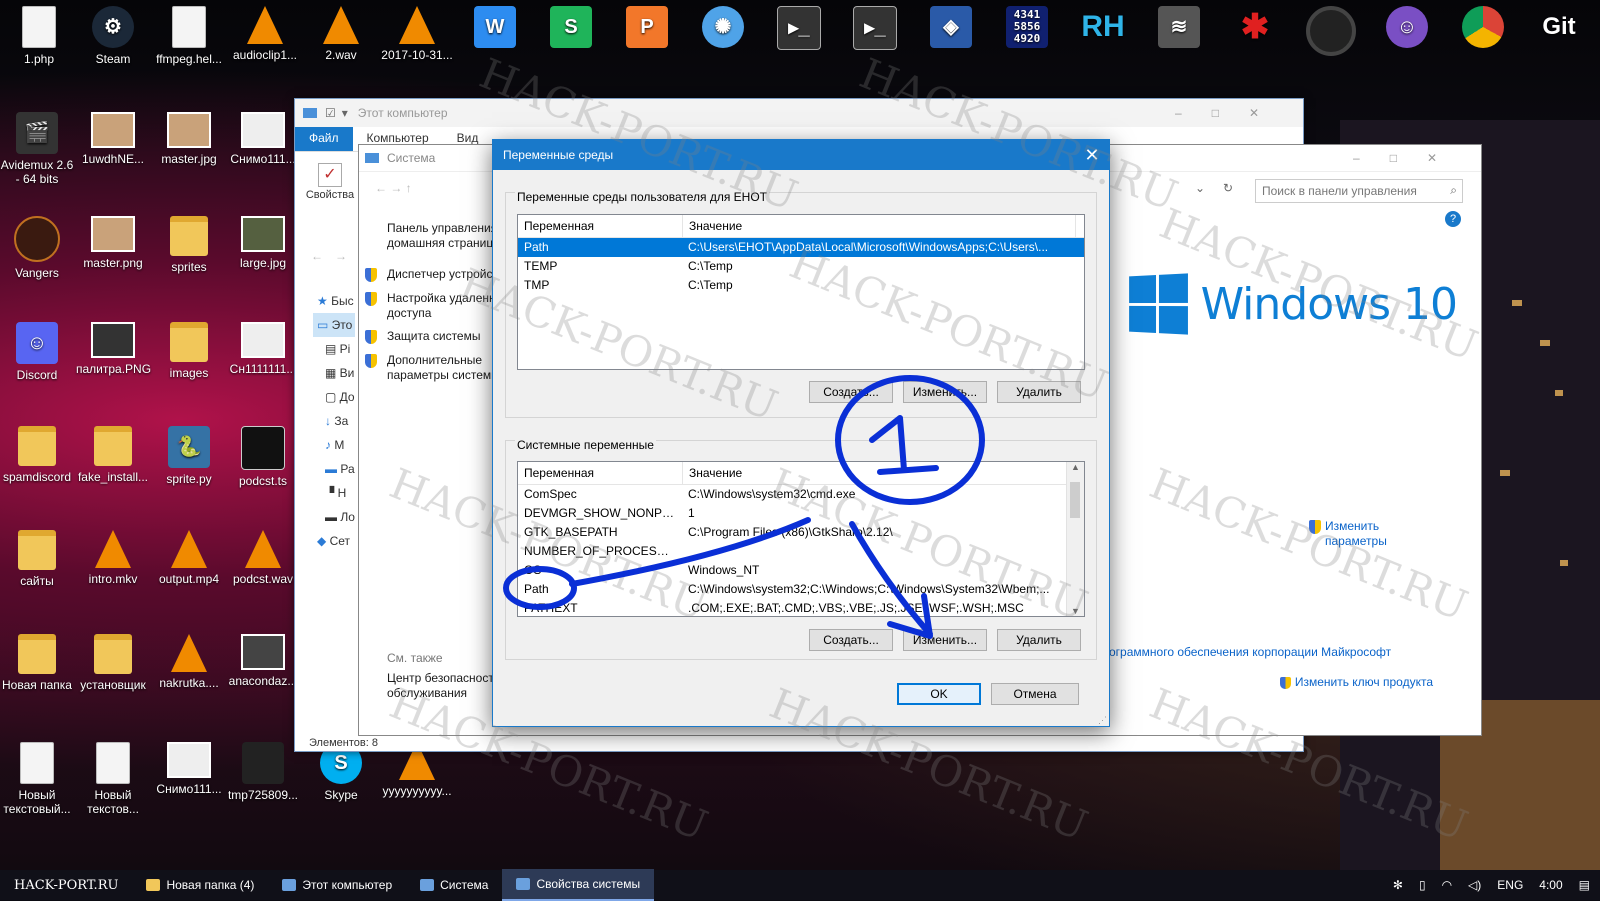 Image resolution: width=1600 pixels, height=901 pixels. I want to click on taskbar-item-system-properties: Свойства системы, so click(578, 885).